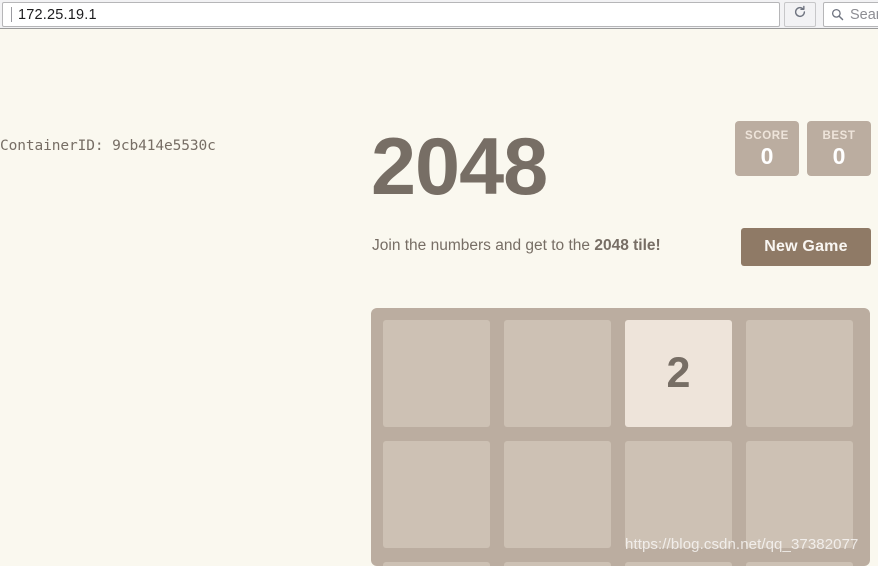 This screenshot has height=566, width=878. I want to click on new-game-button: New Game, so click(806, 247).